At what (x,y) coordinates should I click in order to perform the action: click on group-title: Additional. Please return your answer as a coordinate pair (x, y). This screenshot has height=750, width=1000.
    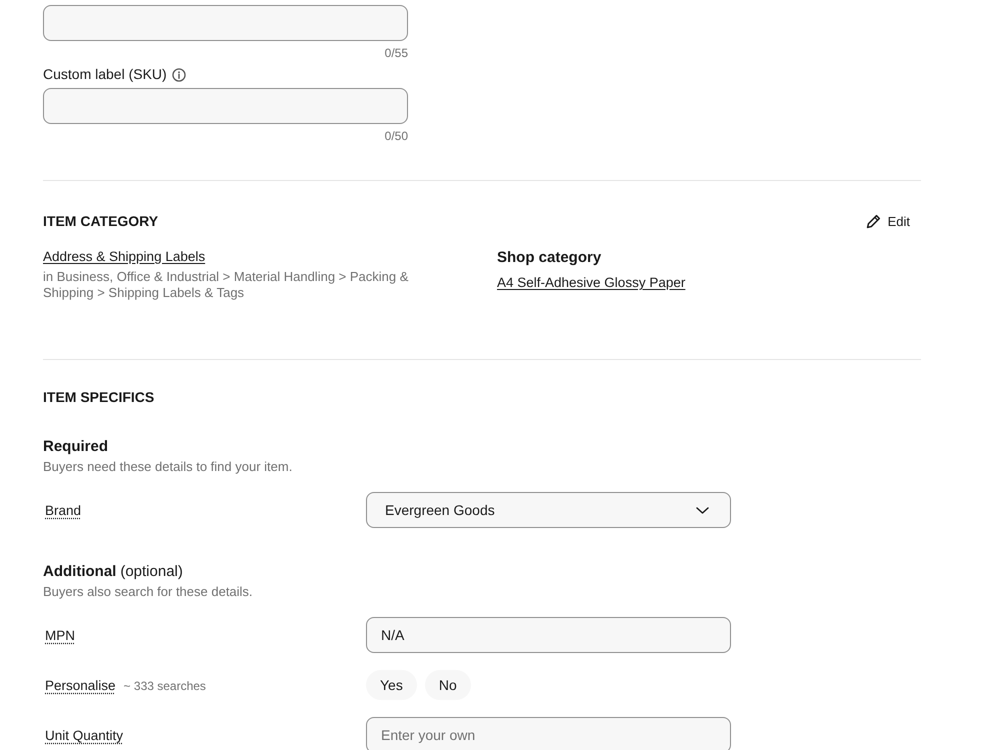
    Looking at the image, I should click on (79, 572).